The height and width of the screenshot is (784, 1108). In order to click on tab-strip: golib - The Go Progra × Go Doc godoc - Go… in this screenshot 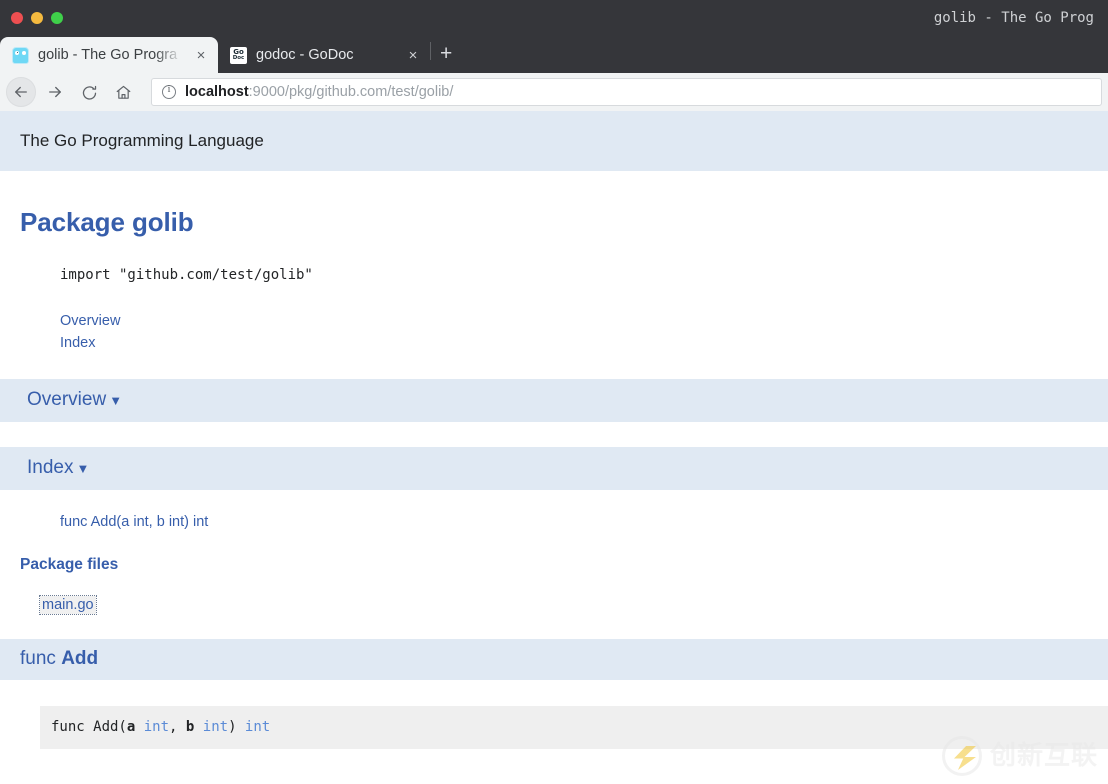, I will do `click(554, 54)`.